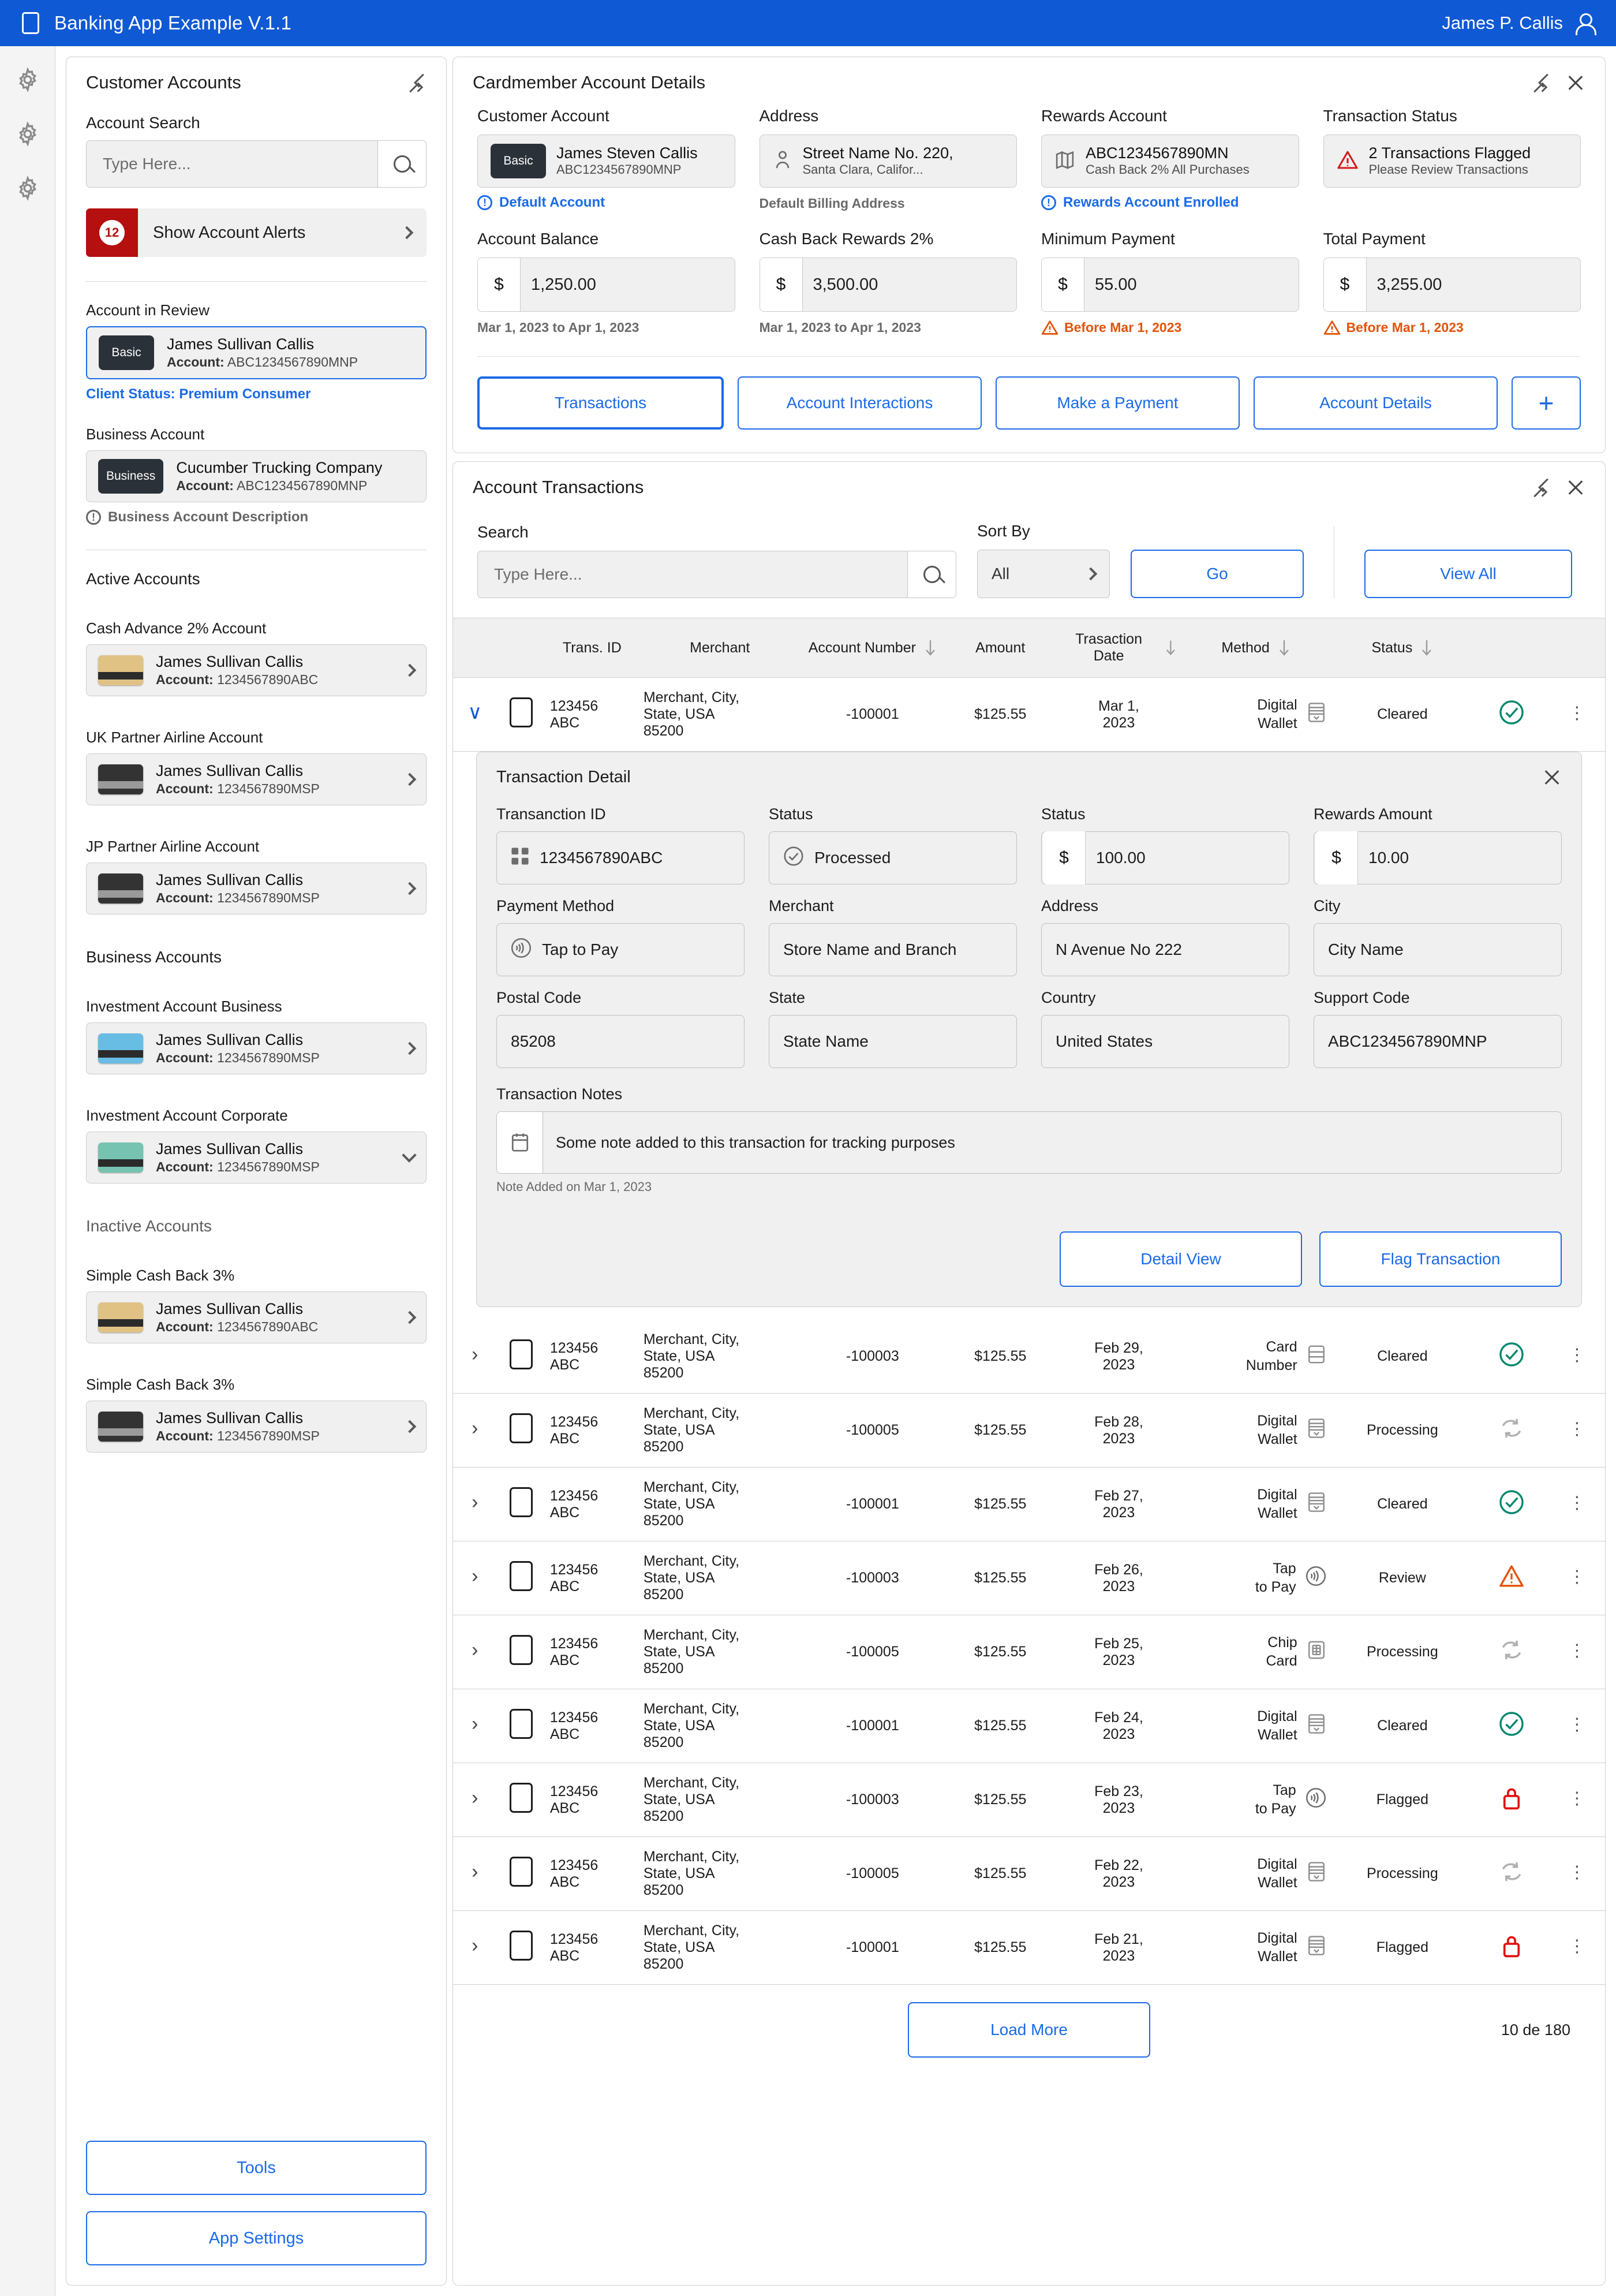 The height and width of the screenshot is (2296, 1616). Describe the element at coordinates (401, 164) in the screenshot. I see `account-search-button` at that location.